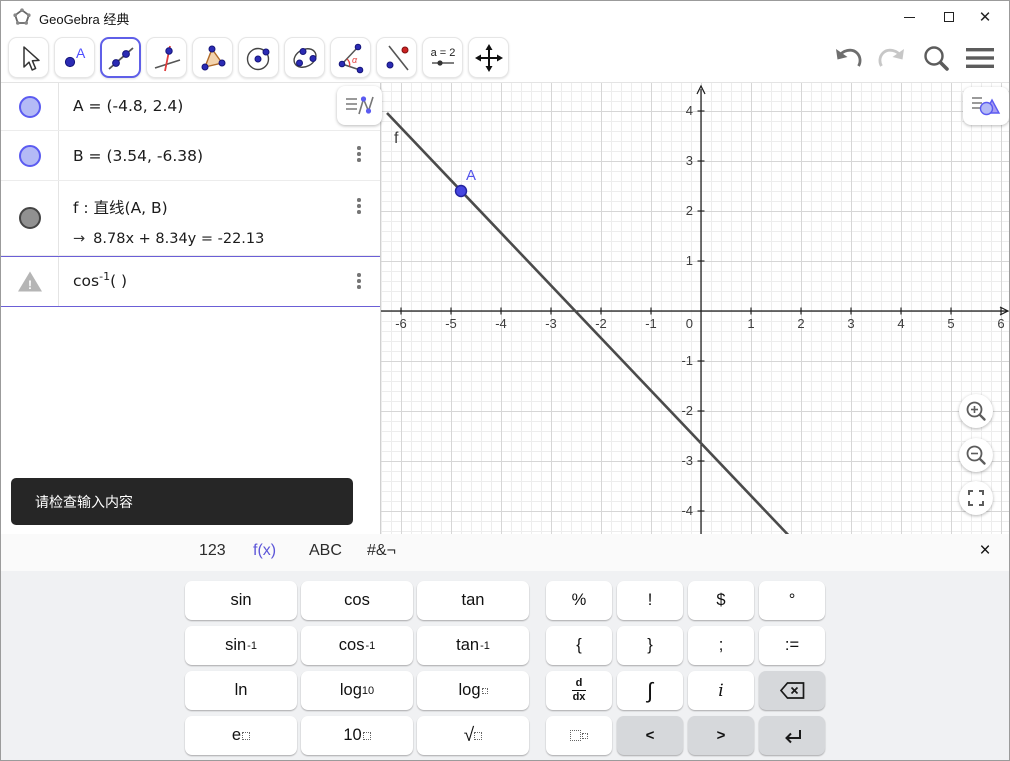 The image size is (1010, 761). What do you see at coordinates (190, 281) in the screenshot?
I see `algebra-input-row: ! cos-1( )` at bounding box center [190, 281].